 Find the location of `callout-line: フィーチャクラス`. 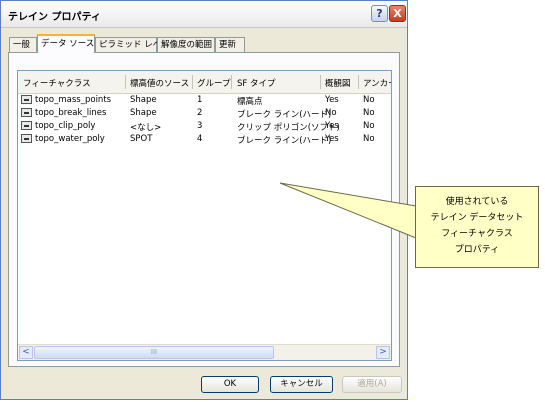

callout-line: フィーチャクラス is located at coordinates (477, 234).